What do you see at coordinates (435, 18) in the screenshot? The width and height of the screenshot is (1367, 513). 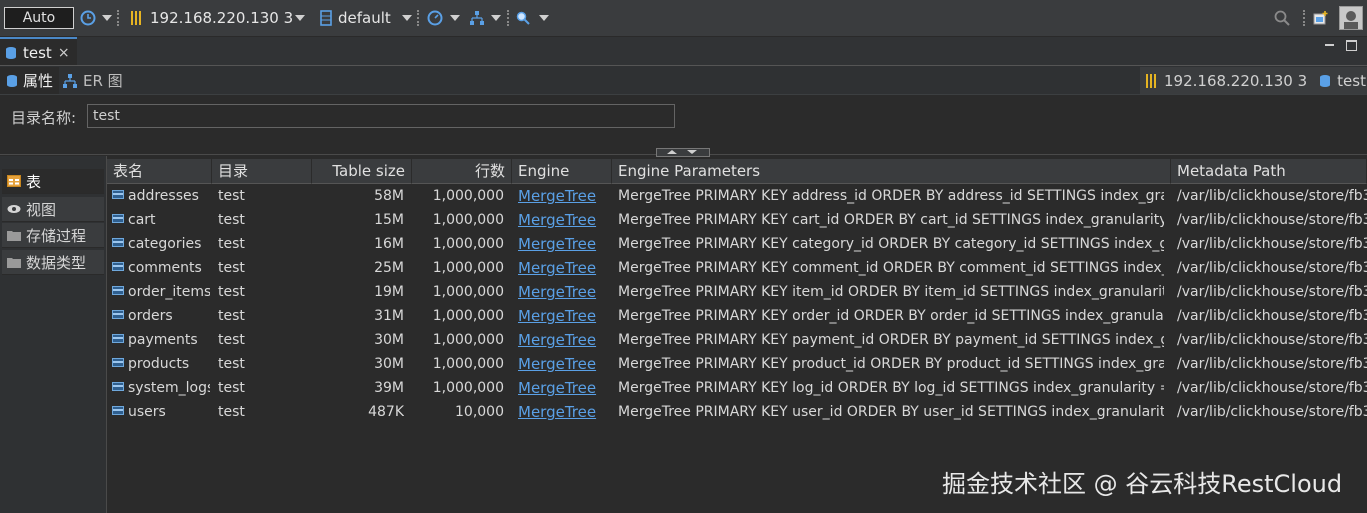 I see `dashboard-button` at bounding box center [435, 18].